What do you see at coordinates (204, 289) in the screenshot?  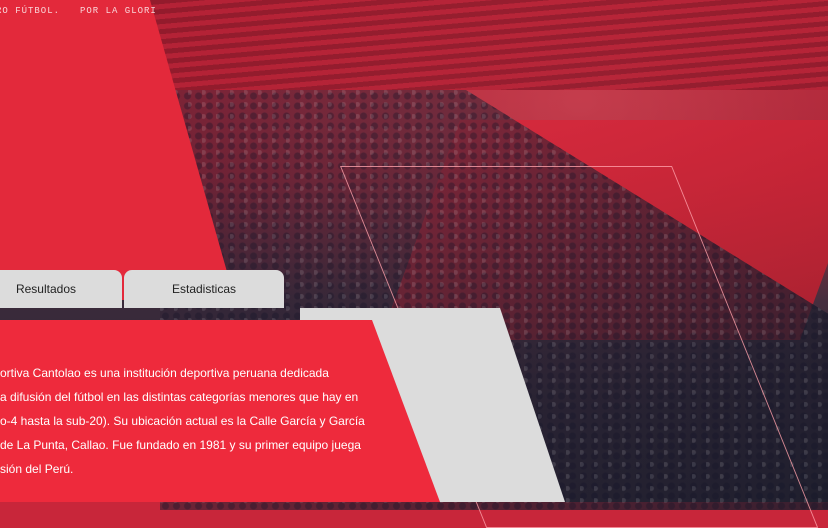 I see `tab-estadisticas: Estadisticas` at bounding box center [204, 289].